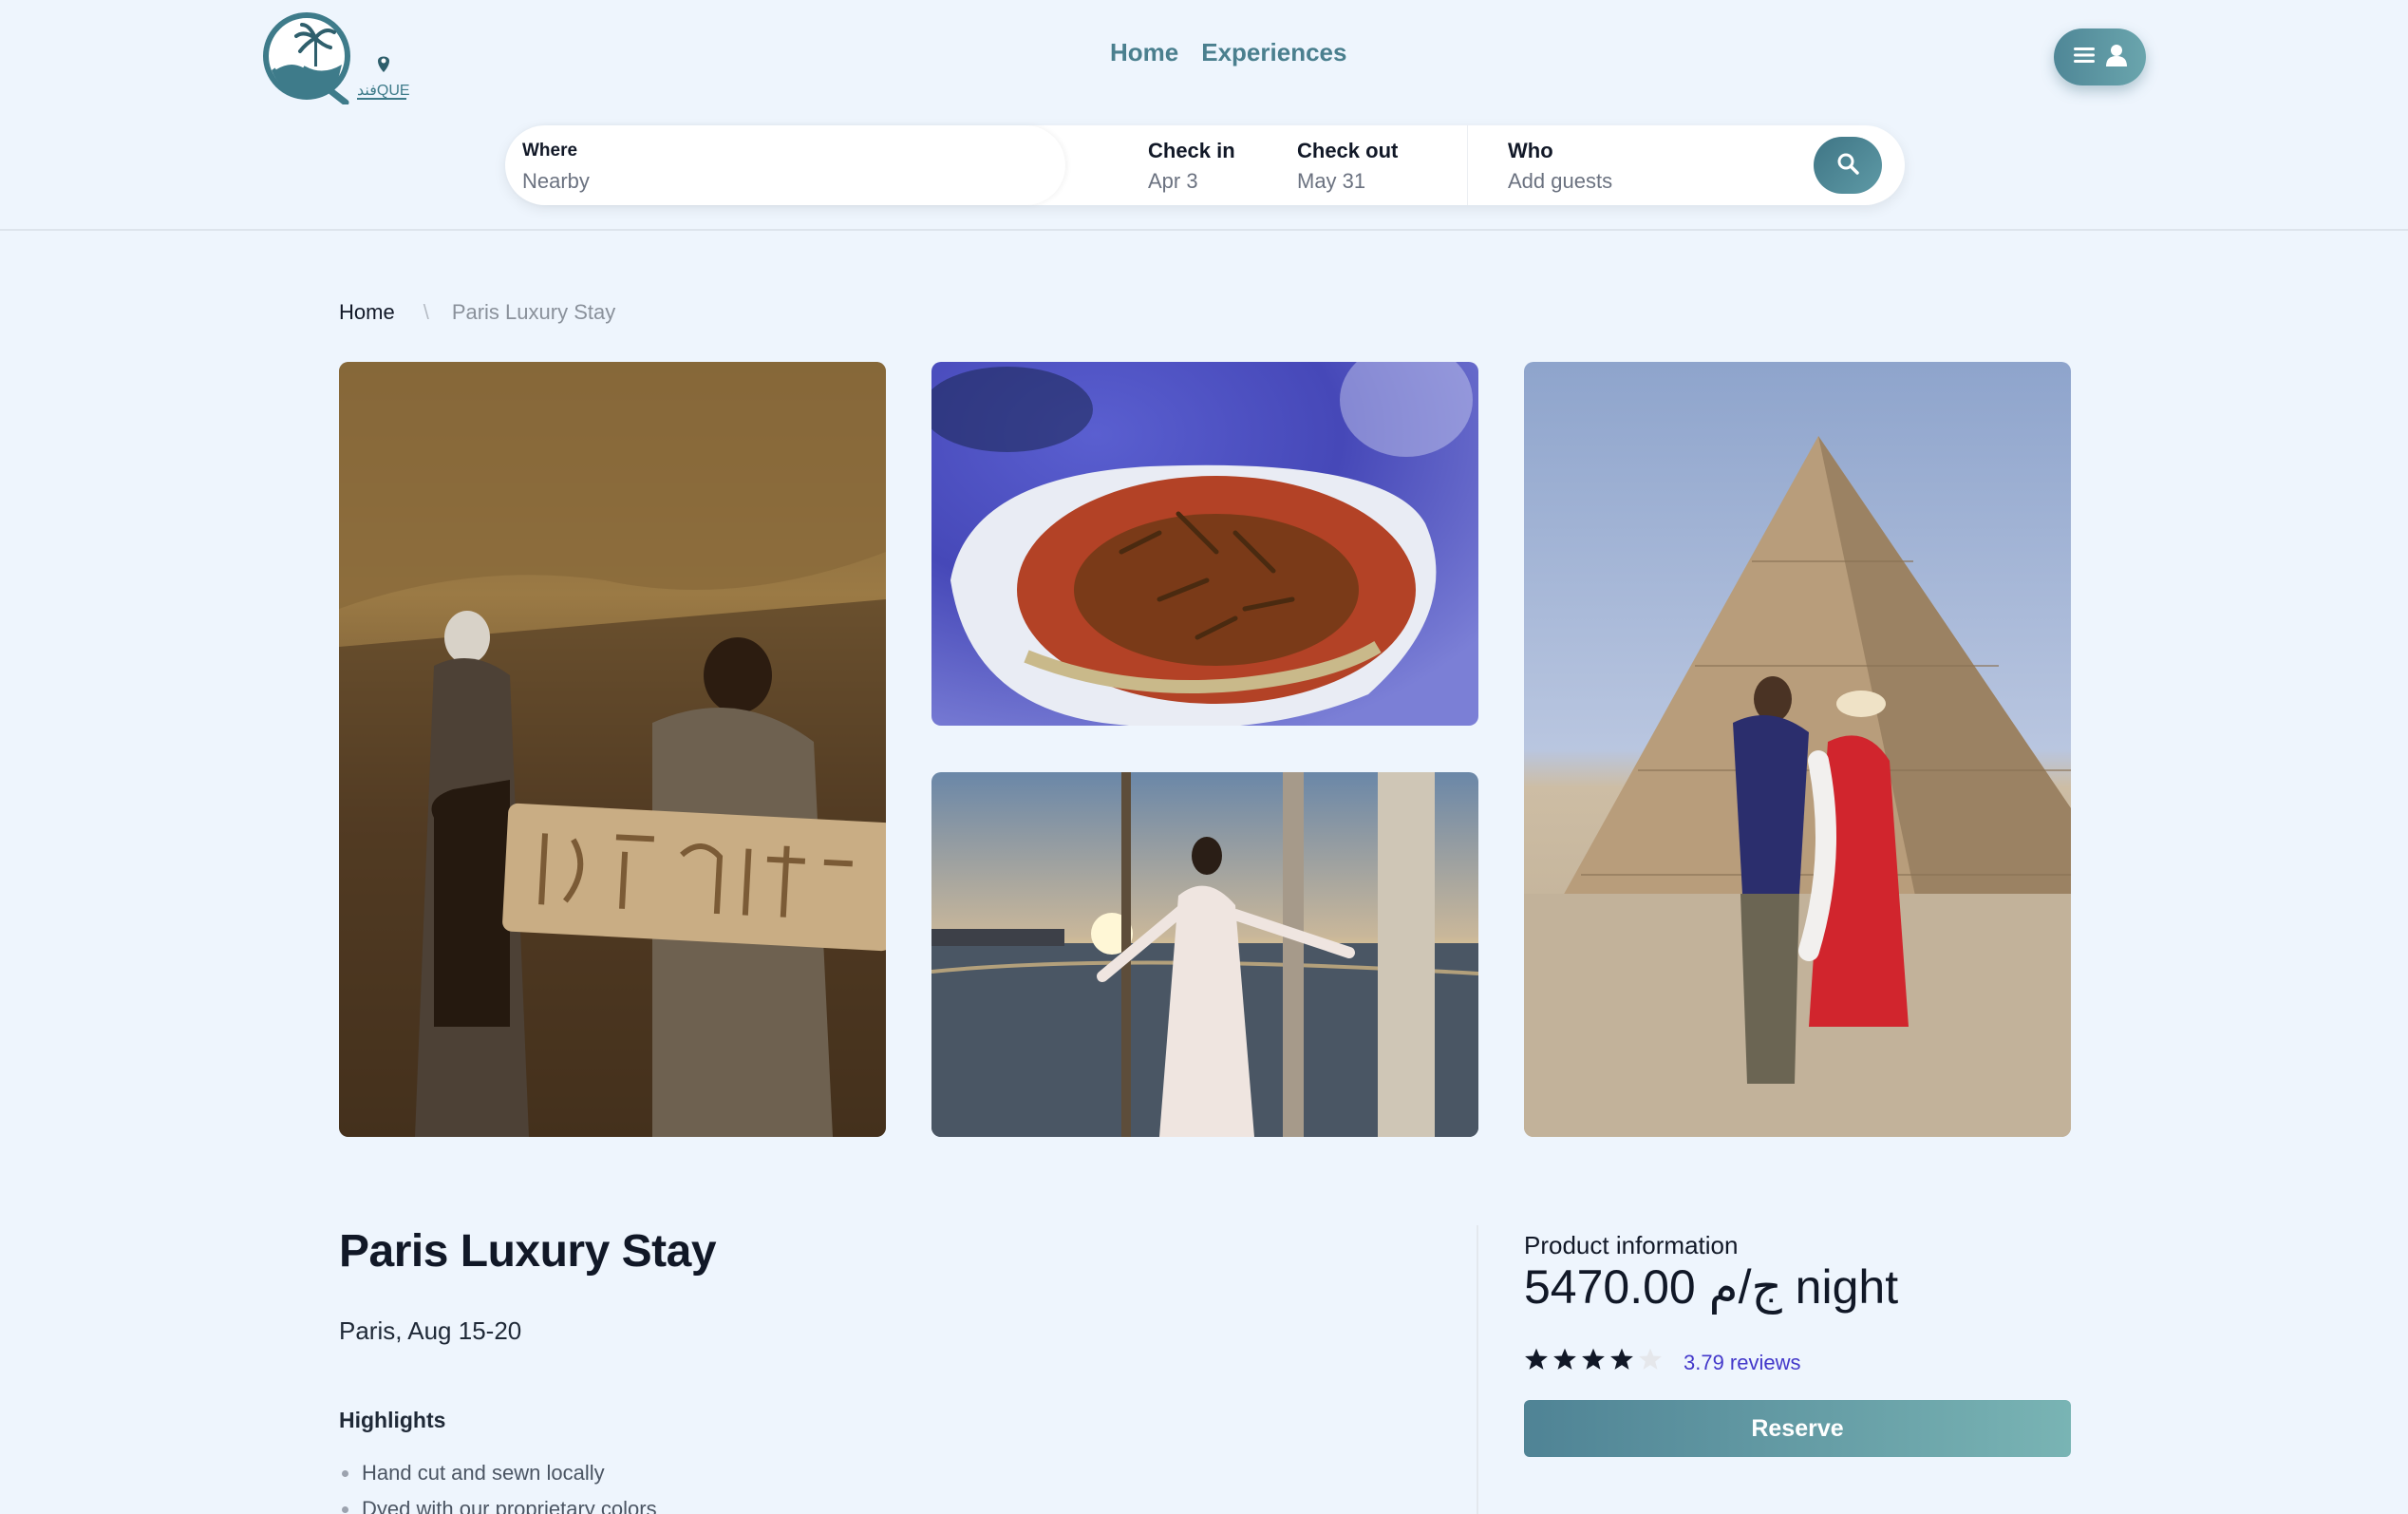 The height and width of the screenshot is (1514, 2408). Describe the element at coordinates (2116, 58) in the screenshot. I see `user-avatar-icon` at that location.